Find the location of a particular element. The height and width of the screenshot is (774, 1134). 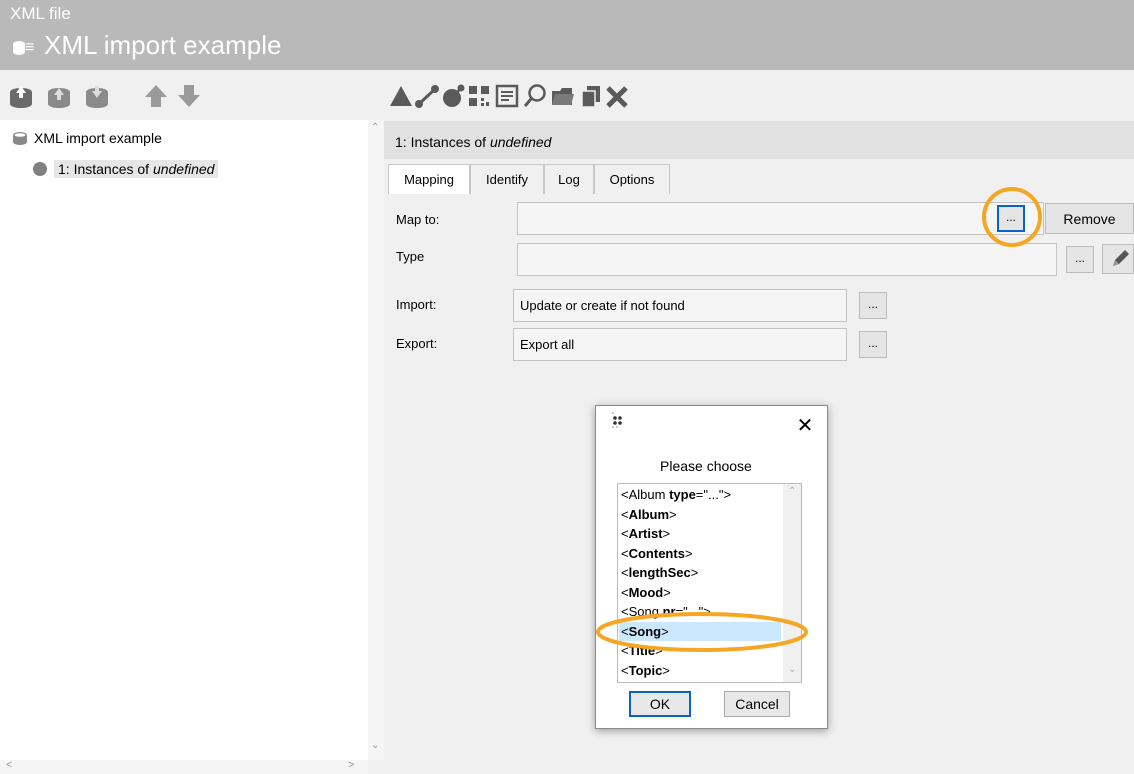

upload-db-icon is located at coordinates (59, 96).